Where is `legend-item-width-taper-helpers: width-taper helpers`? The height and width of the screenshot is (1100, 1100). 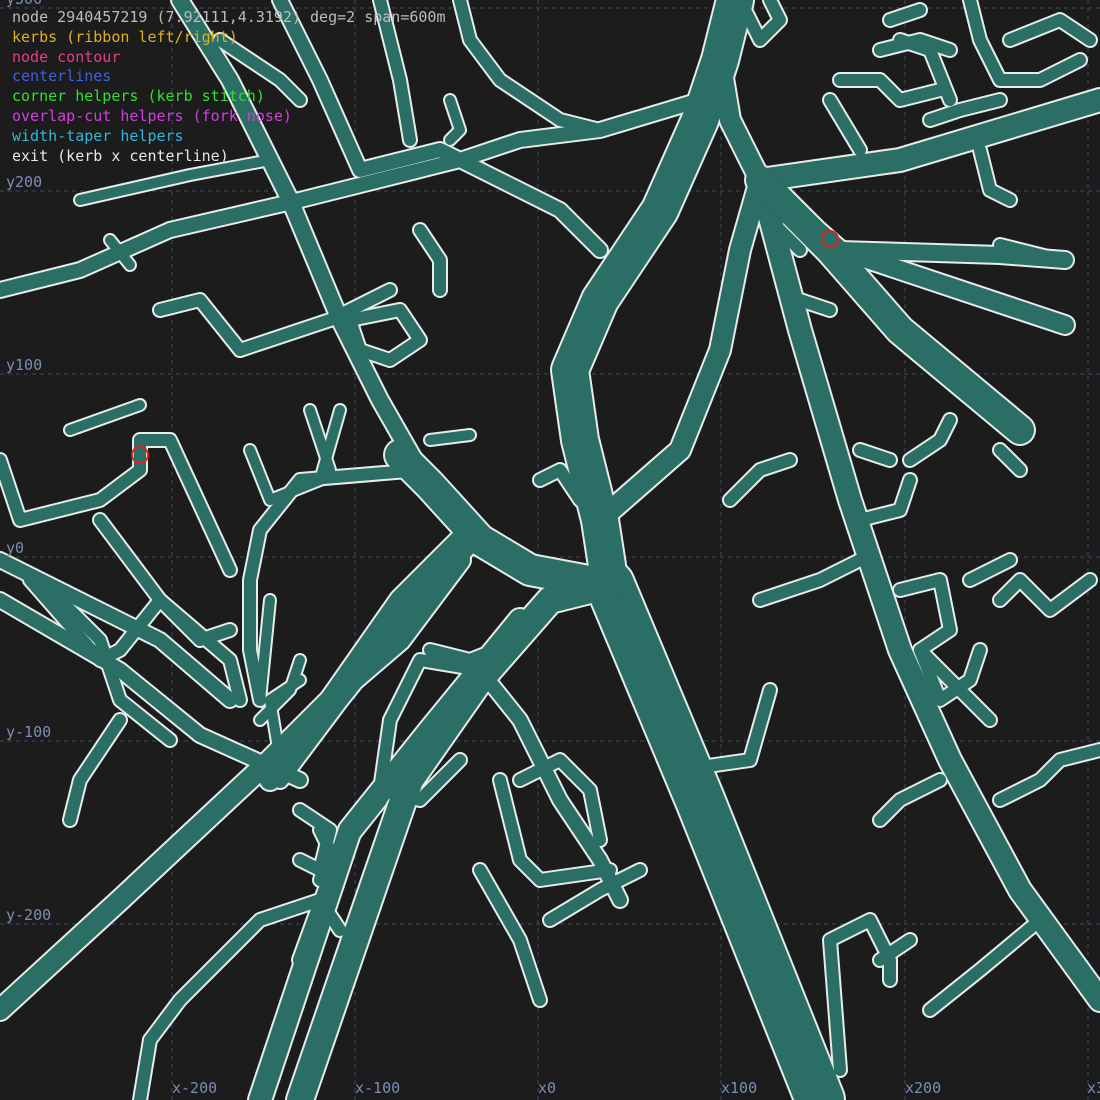
legend-item-width-taper-helpers: width-taper helpers is located at coordinates (98, 135).